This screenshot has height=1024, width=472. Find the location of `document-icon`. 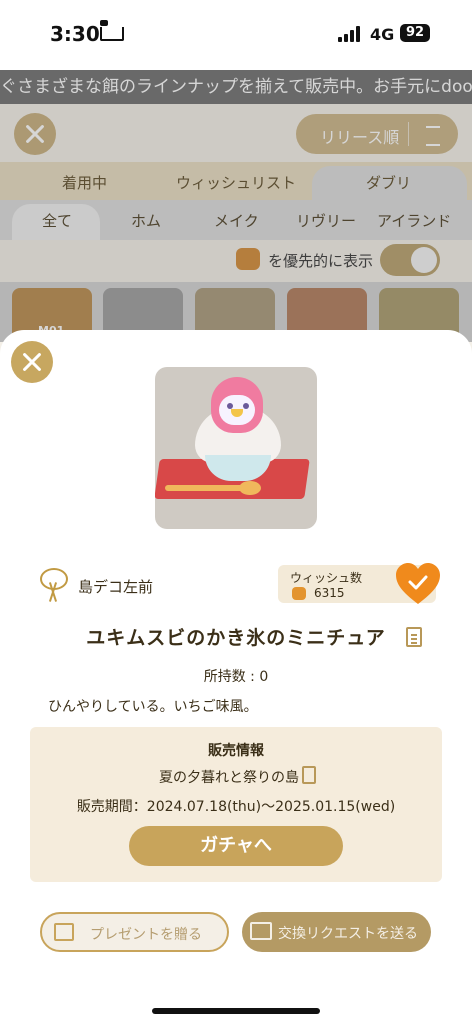

document-icon is located at coordinates (309, 775).